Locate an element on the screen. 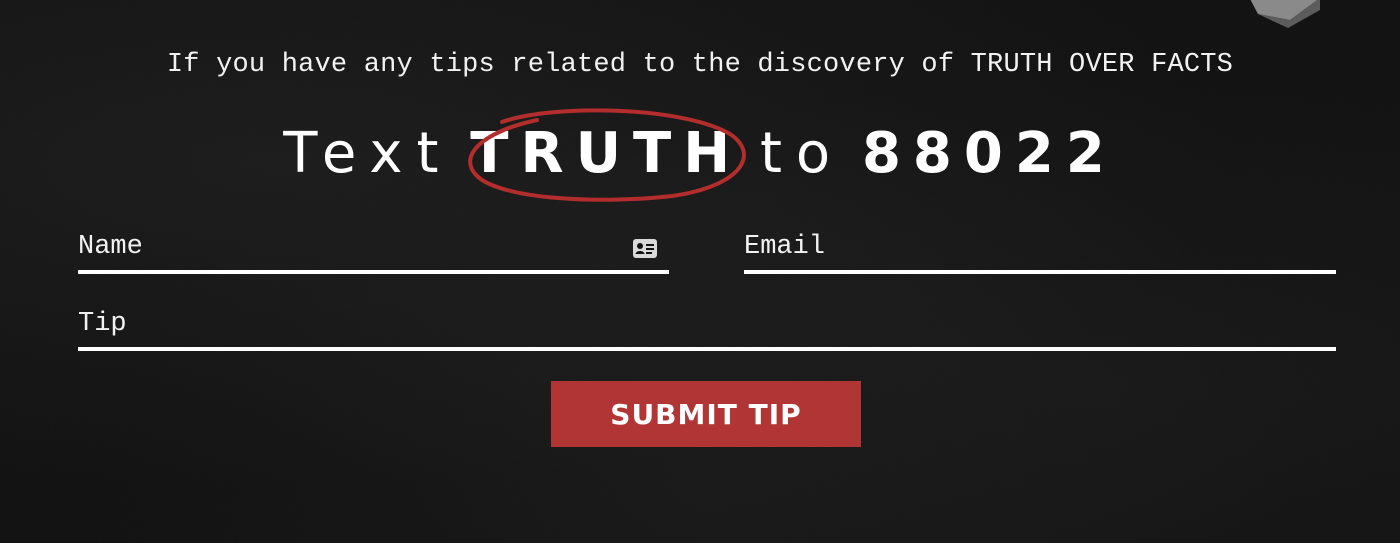  submit-tip-button: SUBMIT TIP is located at coordinates (706, 414).